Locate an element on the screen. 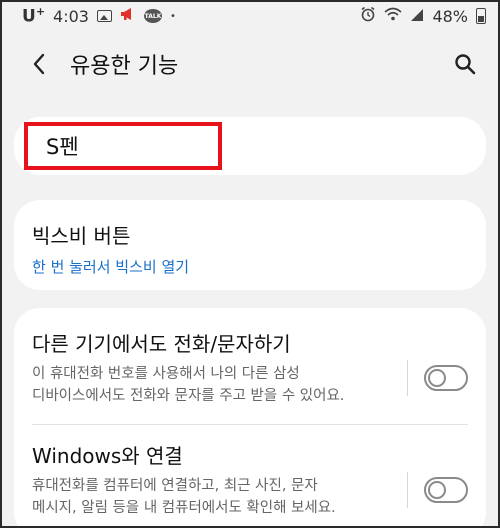 The image size is (500, 528). image-icon is located at coordinates (104, 16).